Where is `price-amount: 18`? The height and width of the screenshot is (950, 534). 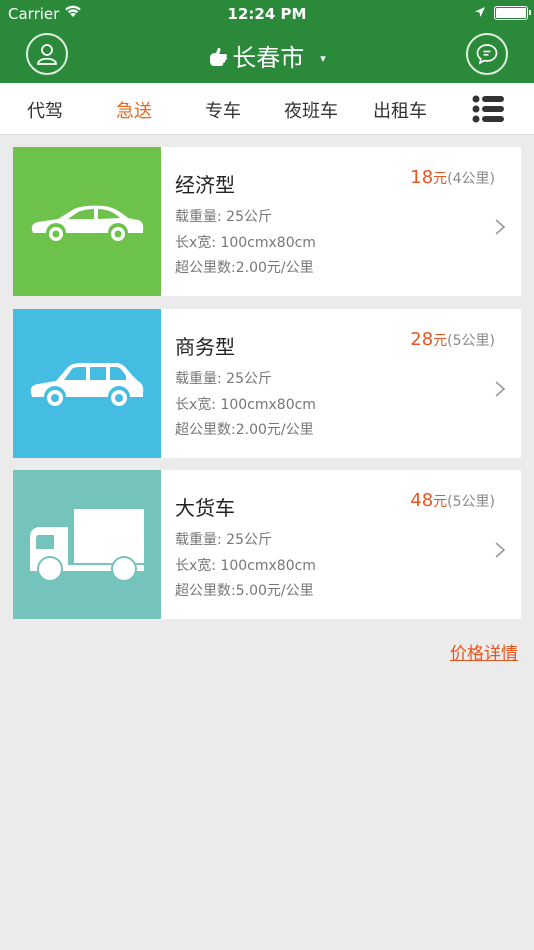 price-amount: 18 is located at coordinates (422, 177).